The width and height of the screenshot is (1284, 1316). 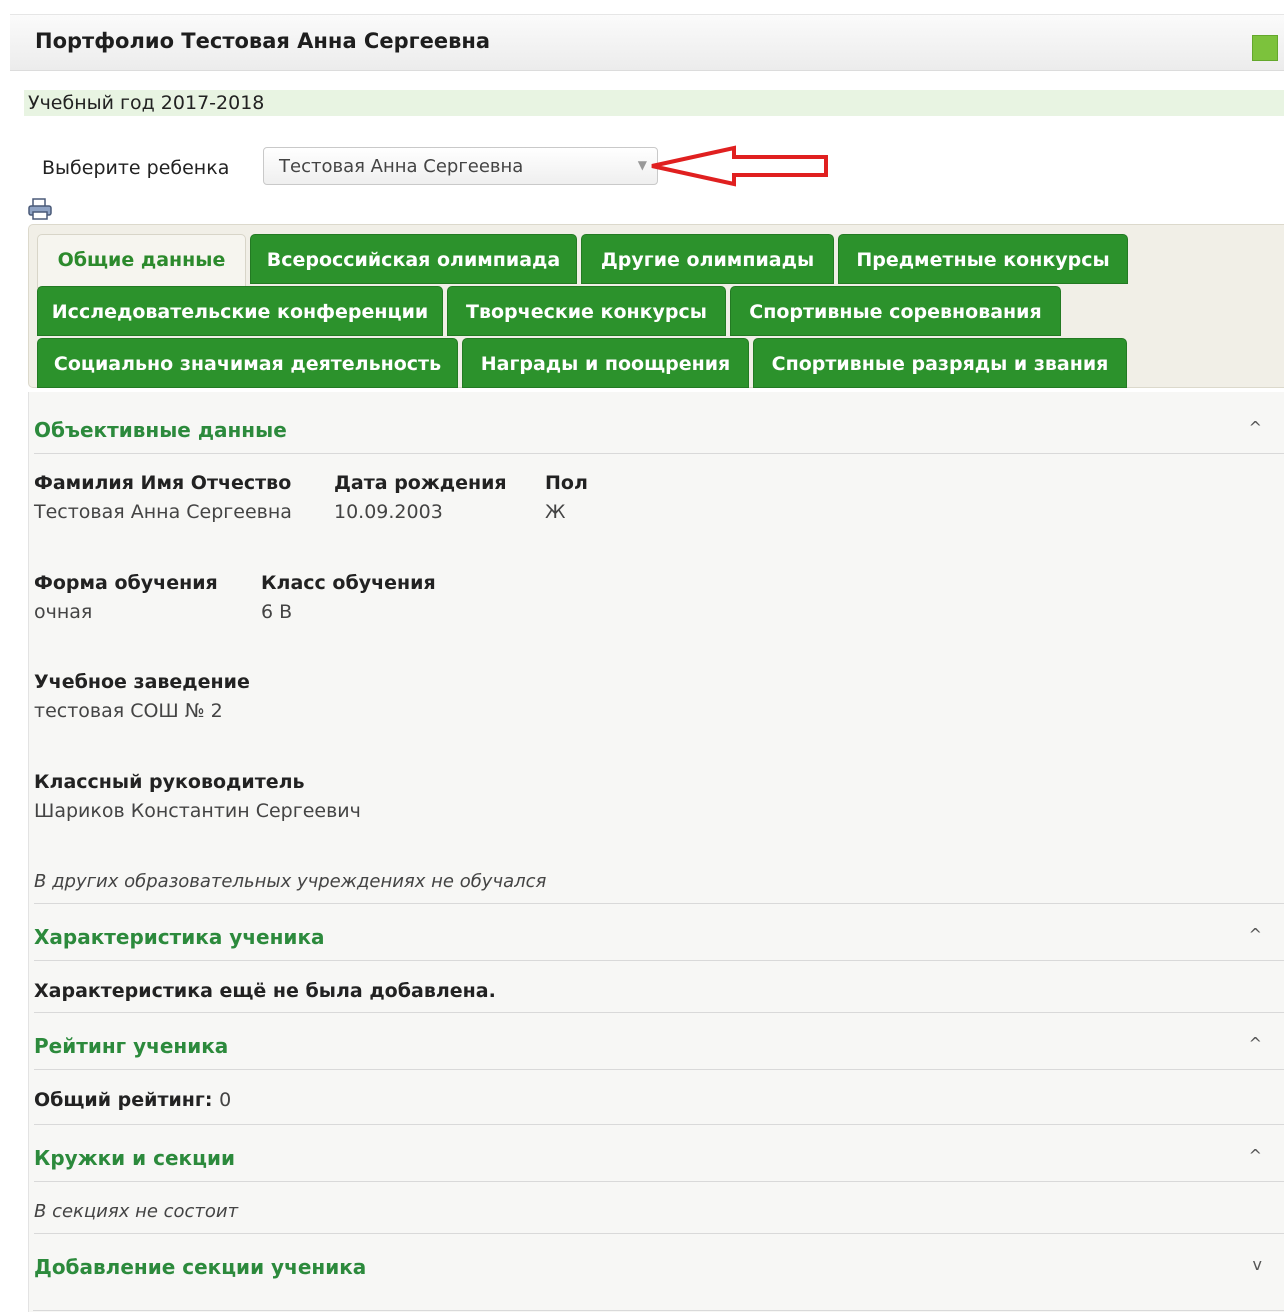 I want to click on section-clubs-header: Кружки и секции ^, so click(x=659, y=1158).